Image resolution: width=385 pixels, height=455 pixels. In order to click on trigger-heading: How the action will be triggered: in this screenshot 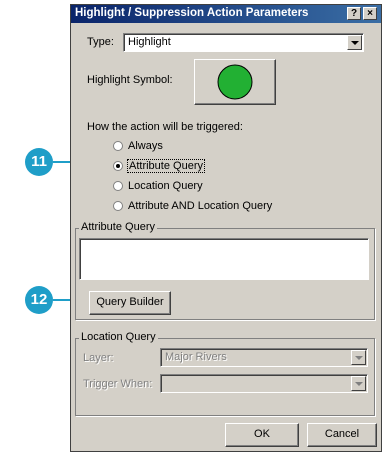, I will do `click(165, 127)`.